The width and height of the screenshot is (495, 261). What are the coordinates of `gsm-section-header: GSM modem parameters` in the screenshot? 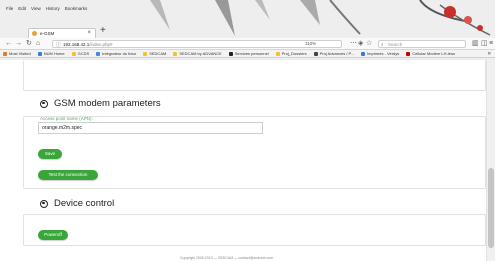 It's located at (100, 103).